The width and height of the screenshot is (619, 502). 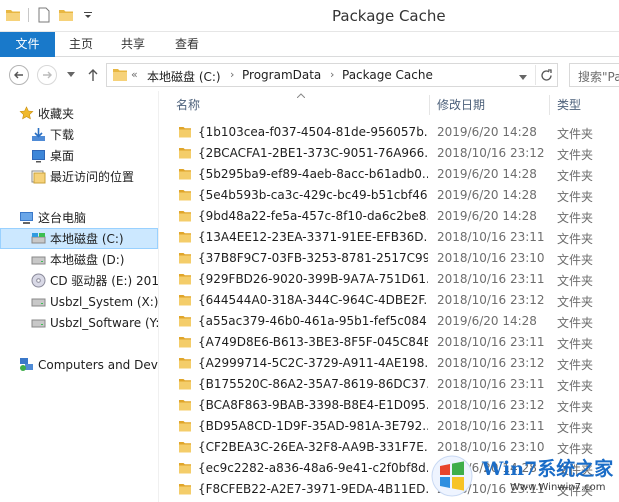 What do you see at coordinates (387, 75) in the screenshot?
I see `breadcrumb-package-cache: Package Cache` at bounding box center [387, 75].